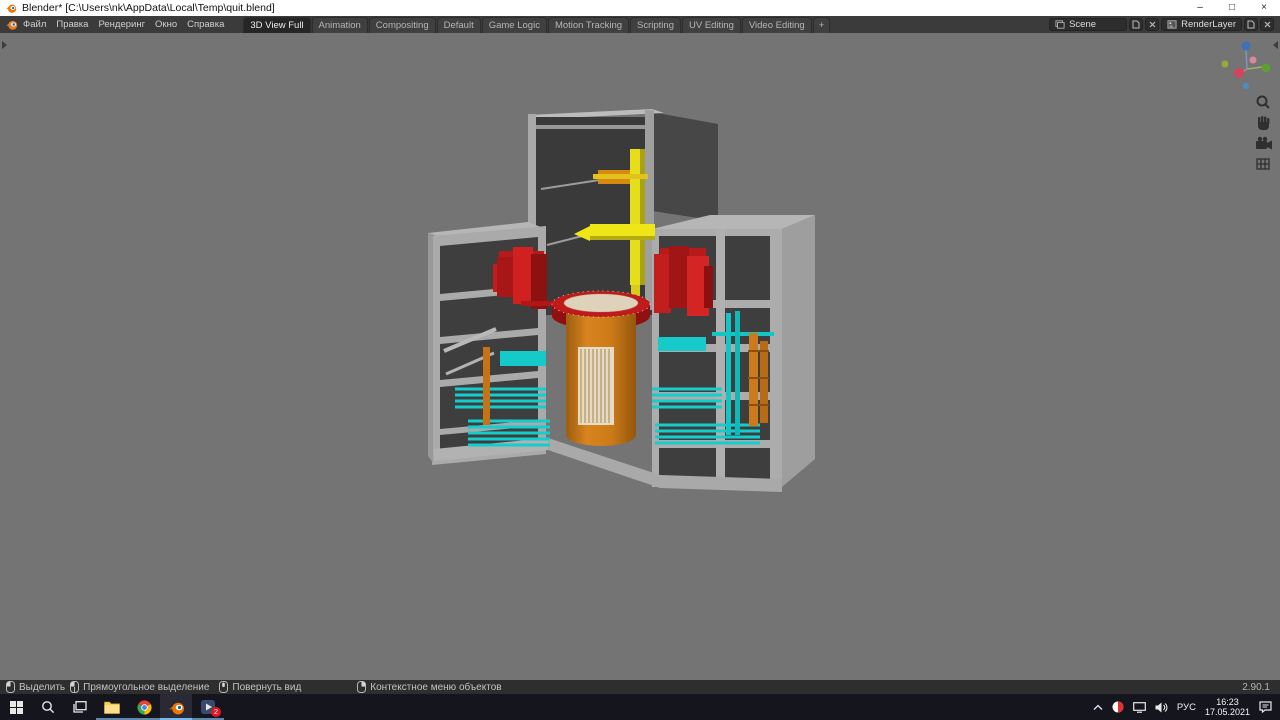  I want to click on tab-video-editing: Video Editing, so click(776, 25).